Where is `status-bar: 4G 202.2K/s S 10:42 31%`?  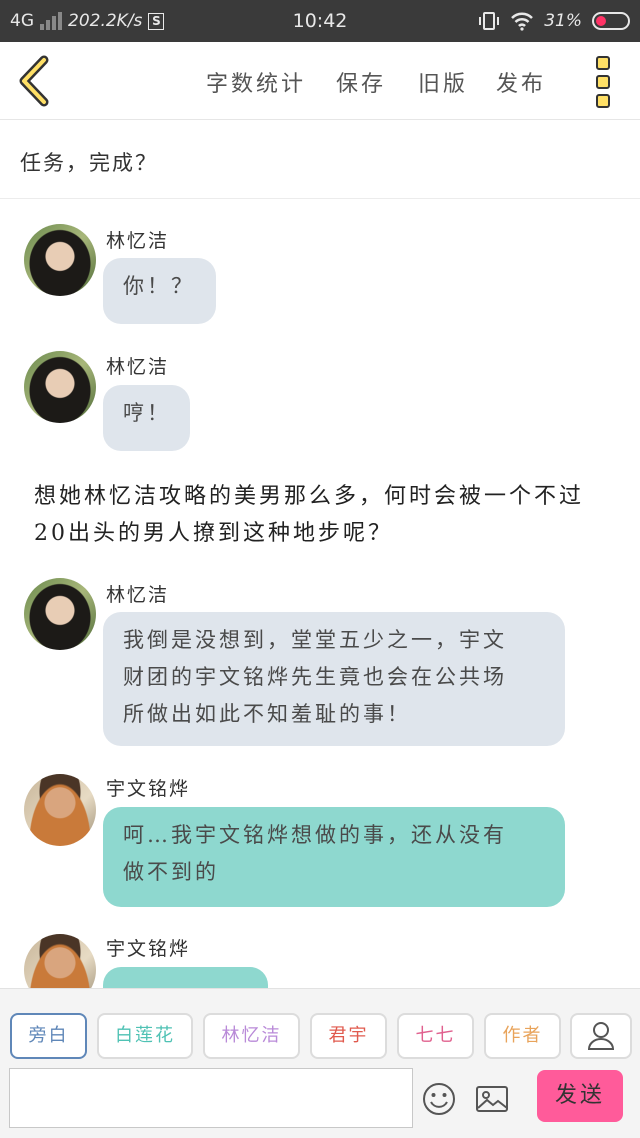
status-bar: 4G 202.2K/s S 10:42 31% is located at coordinates (320, 21).